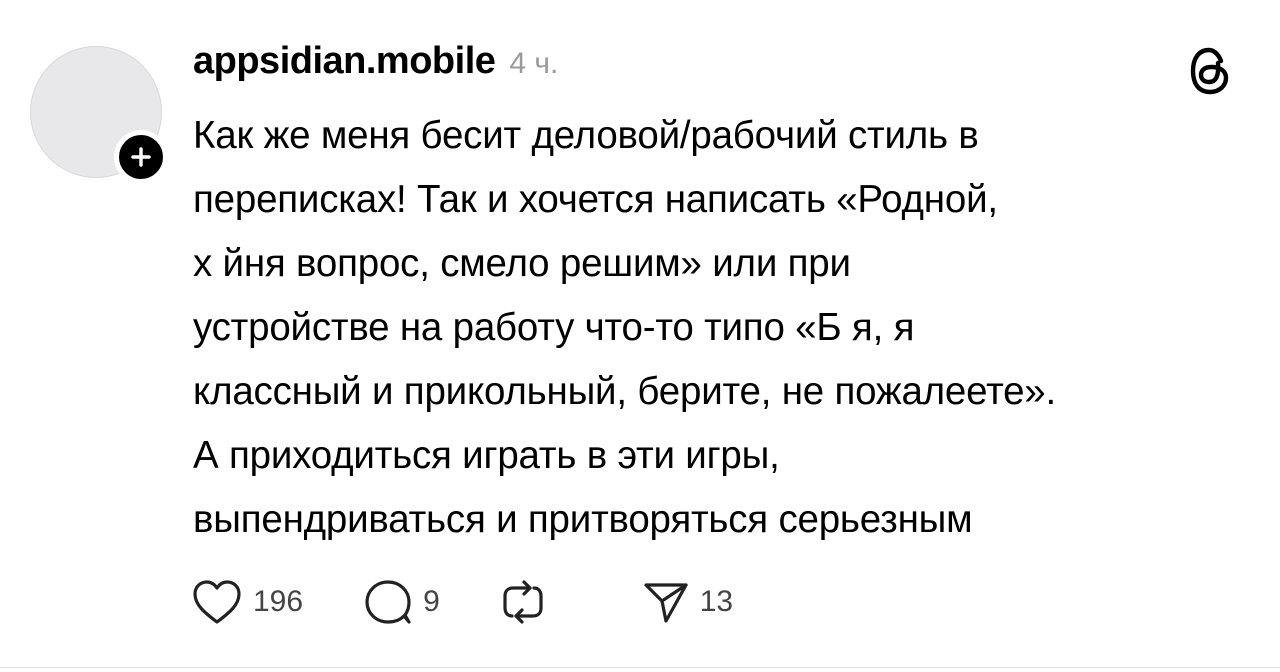 Image resolution: width=1280 pixels, height=672 pixels. I want to click on post-header: appsidian.mobile 4 ч., so click(375, 68).